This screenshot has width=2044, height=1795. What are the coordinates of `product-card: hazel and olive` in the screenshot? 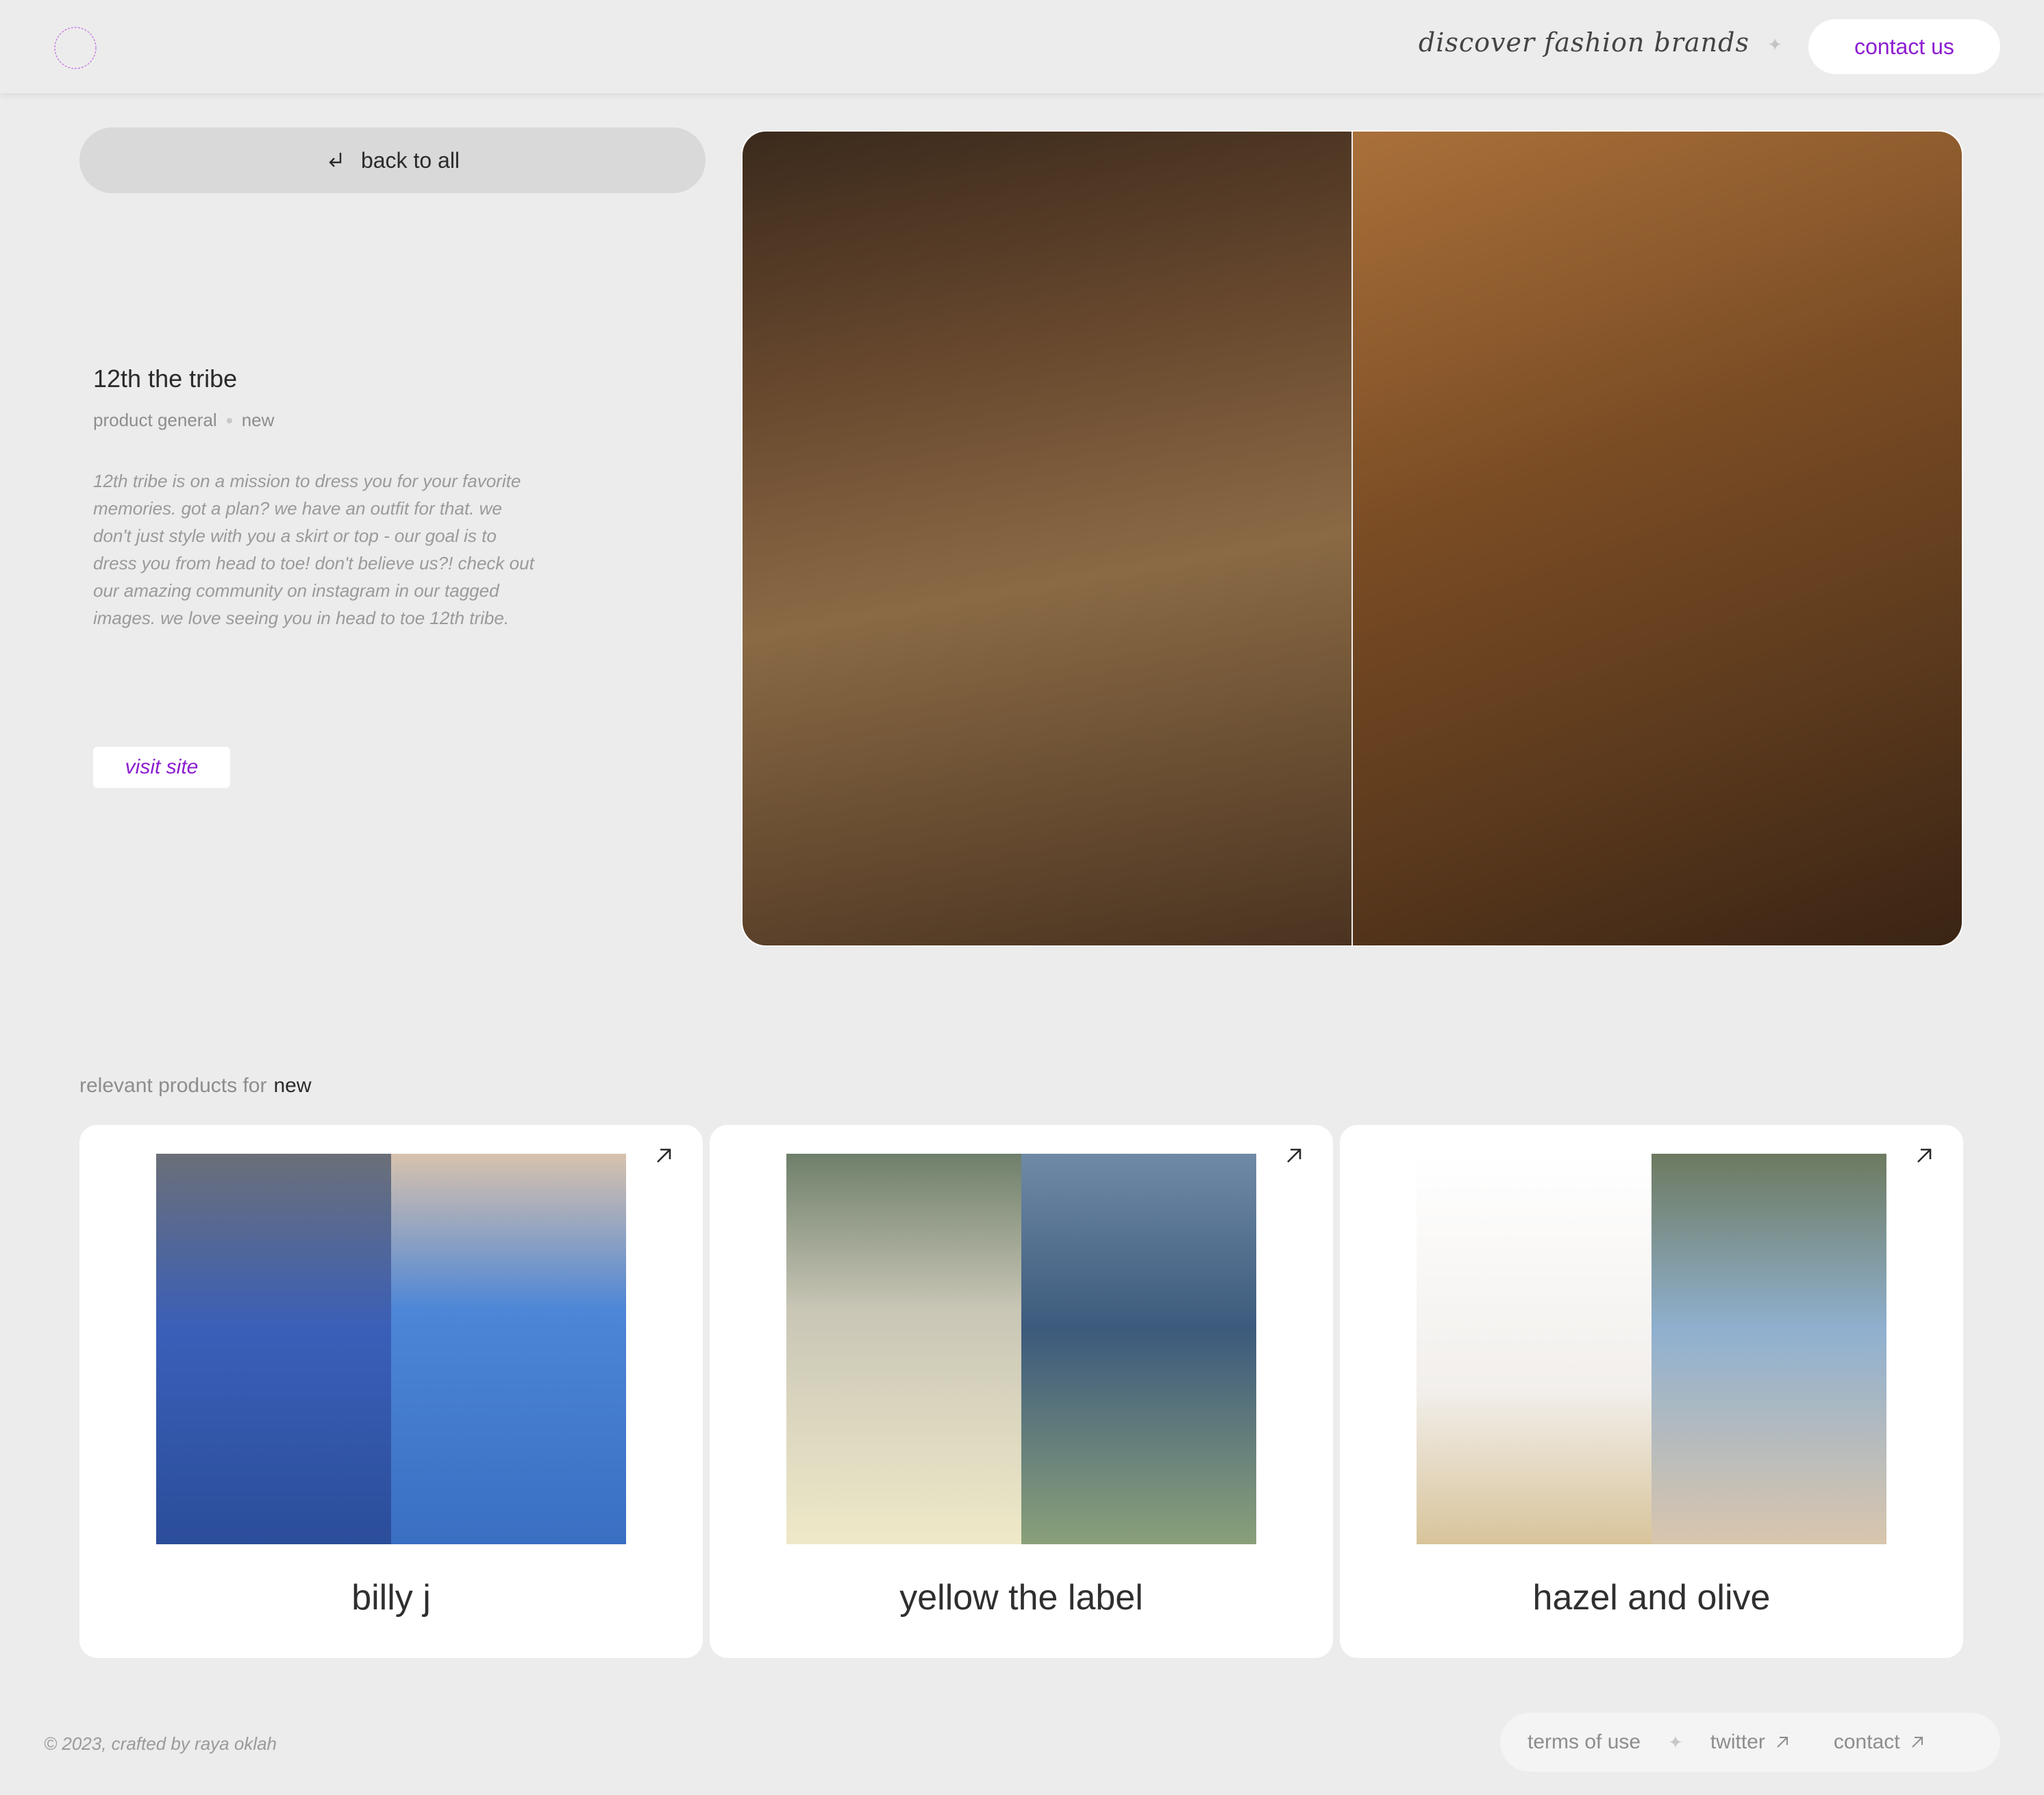 It's located at (1651, 1391).